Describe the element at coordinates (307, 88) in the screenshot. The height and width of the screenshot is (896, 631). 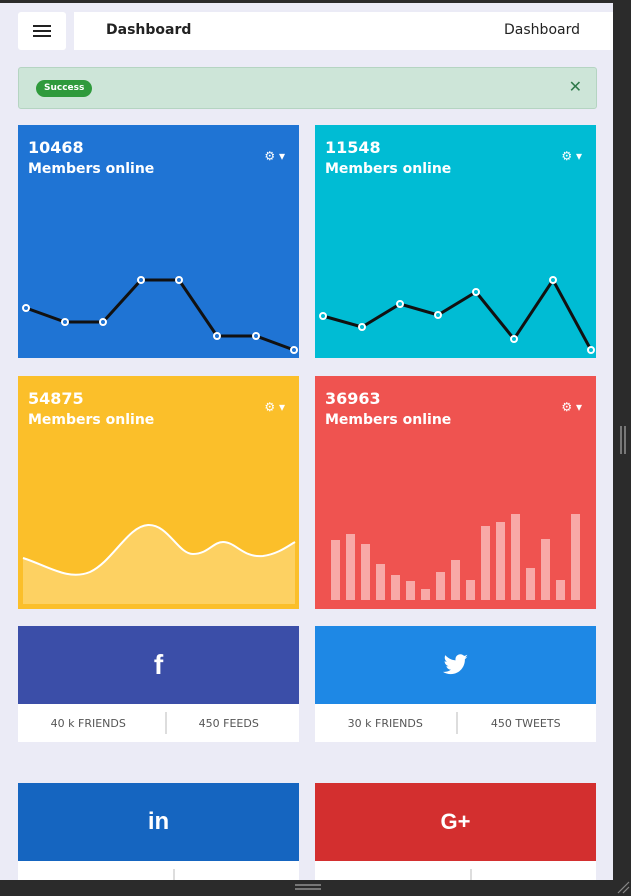
I see `success-alert: Success ✕` at that location.